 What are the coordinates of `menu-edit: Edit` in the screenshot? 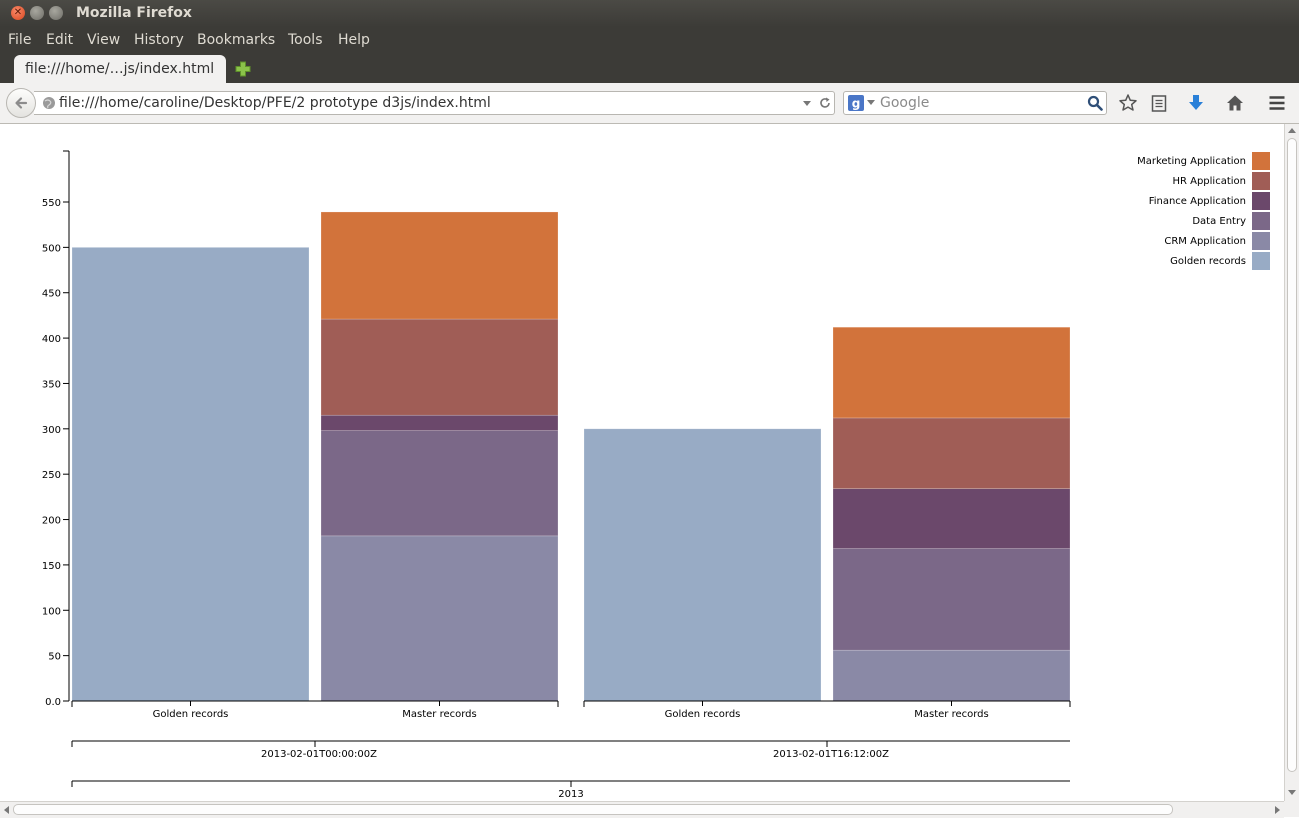 It's located at (59, 40).